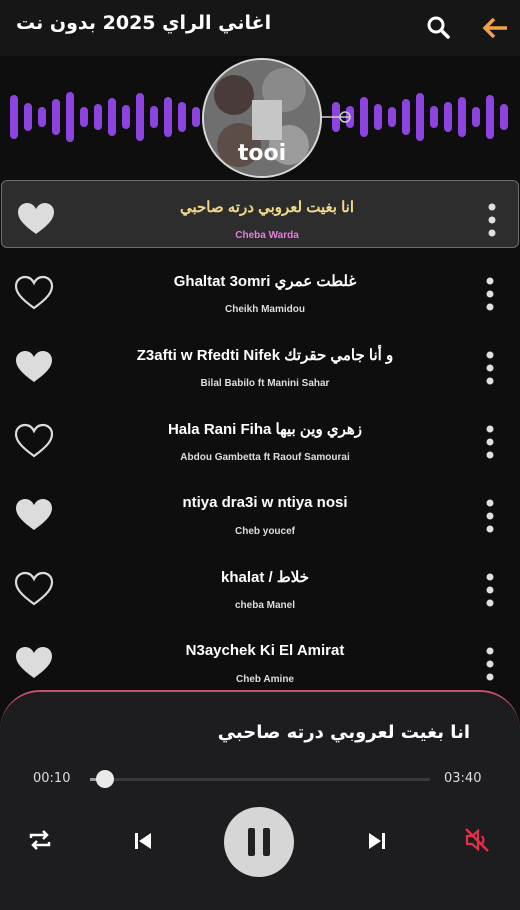 The width and height of the screenshot is (520, 910). I want to click on song-artist: Bilal Babilo ft Manini Sahar, so click(265, 383).